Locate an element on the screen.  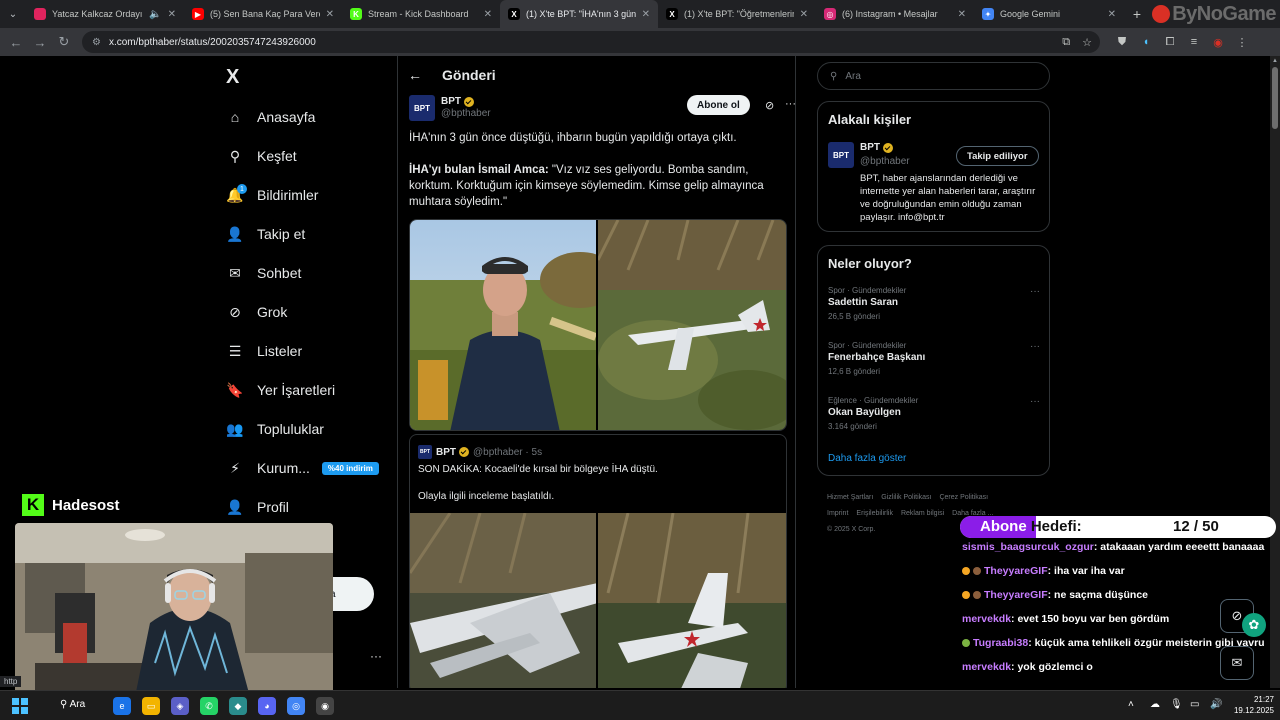
scroll-up-arrow-icon: ▲ is located at coordinates (1275, 61).